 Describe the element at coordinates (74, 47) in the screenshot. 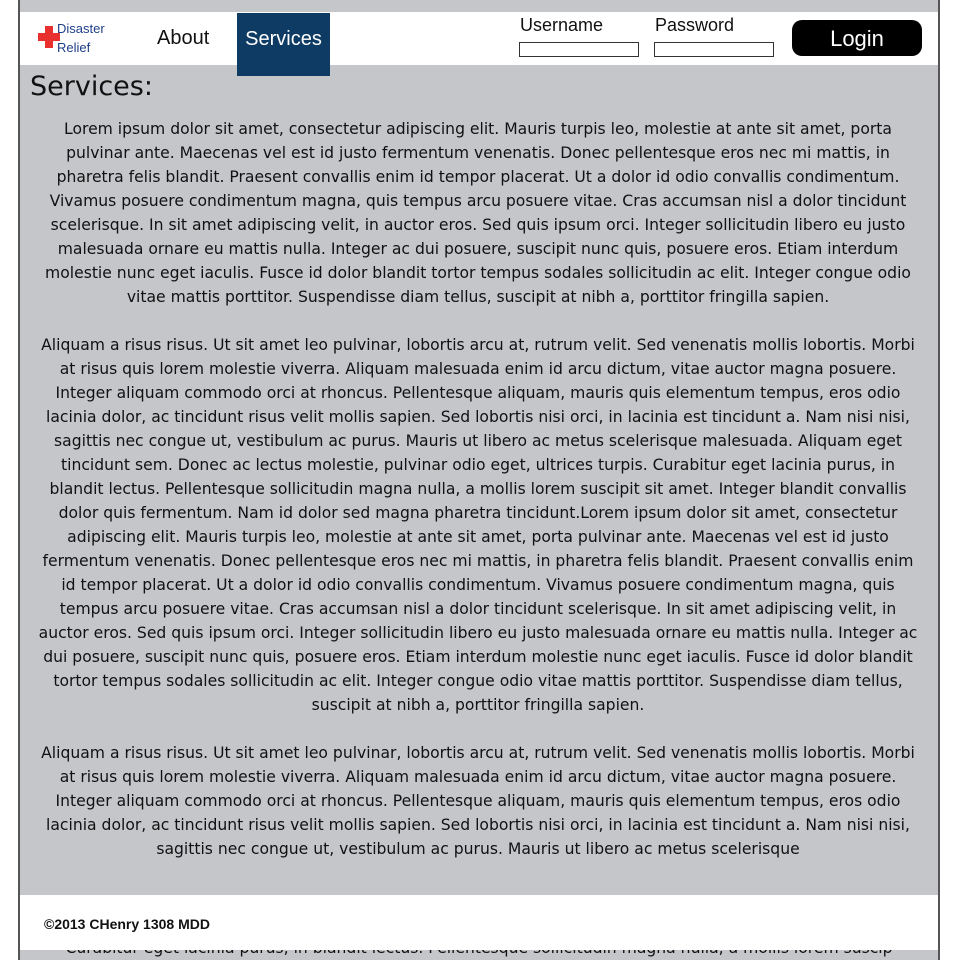

I see `logo-text-line2: Relief` at that location.